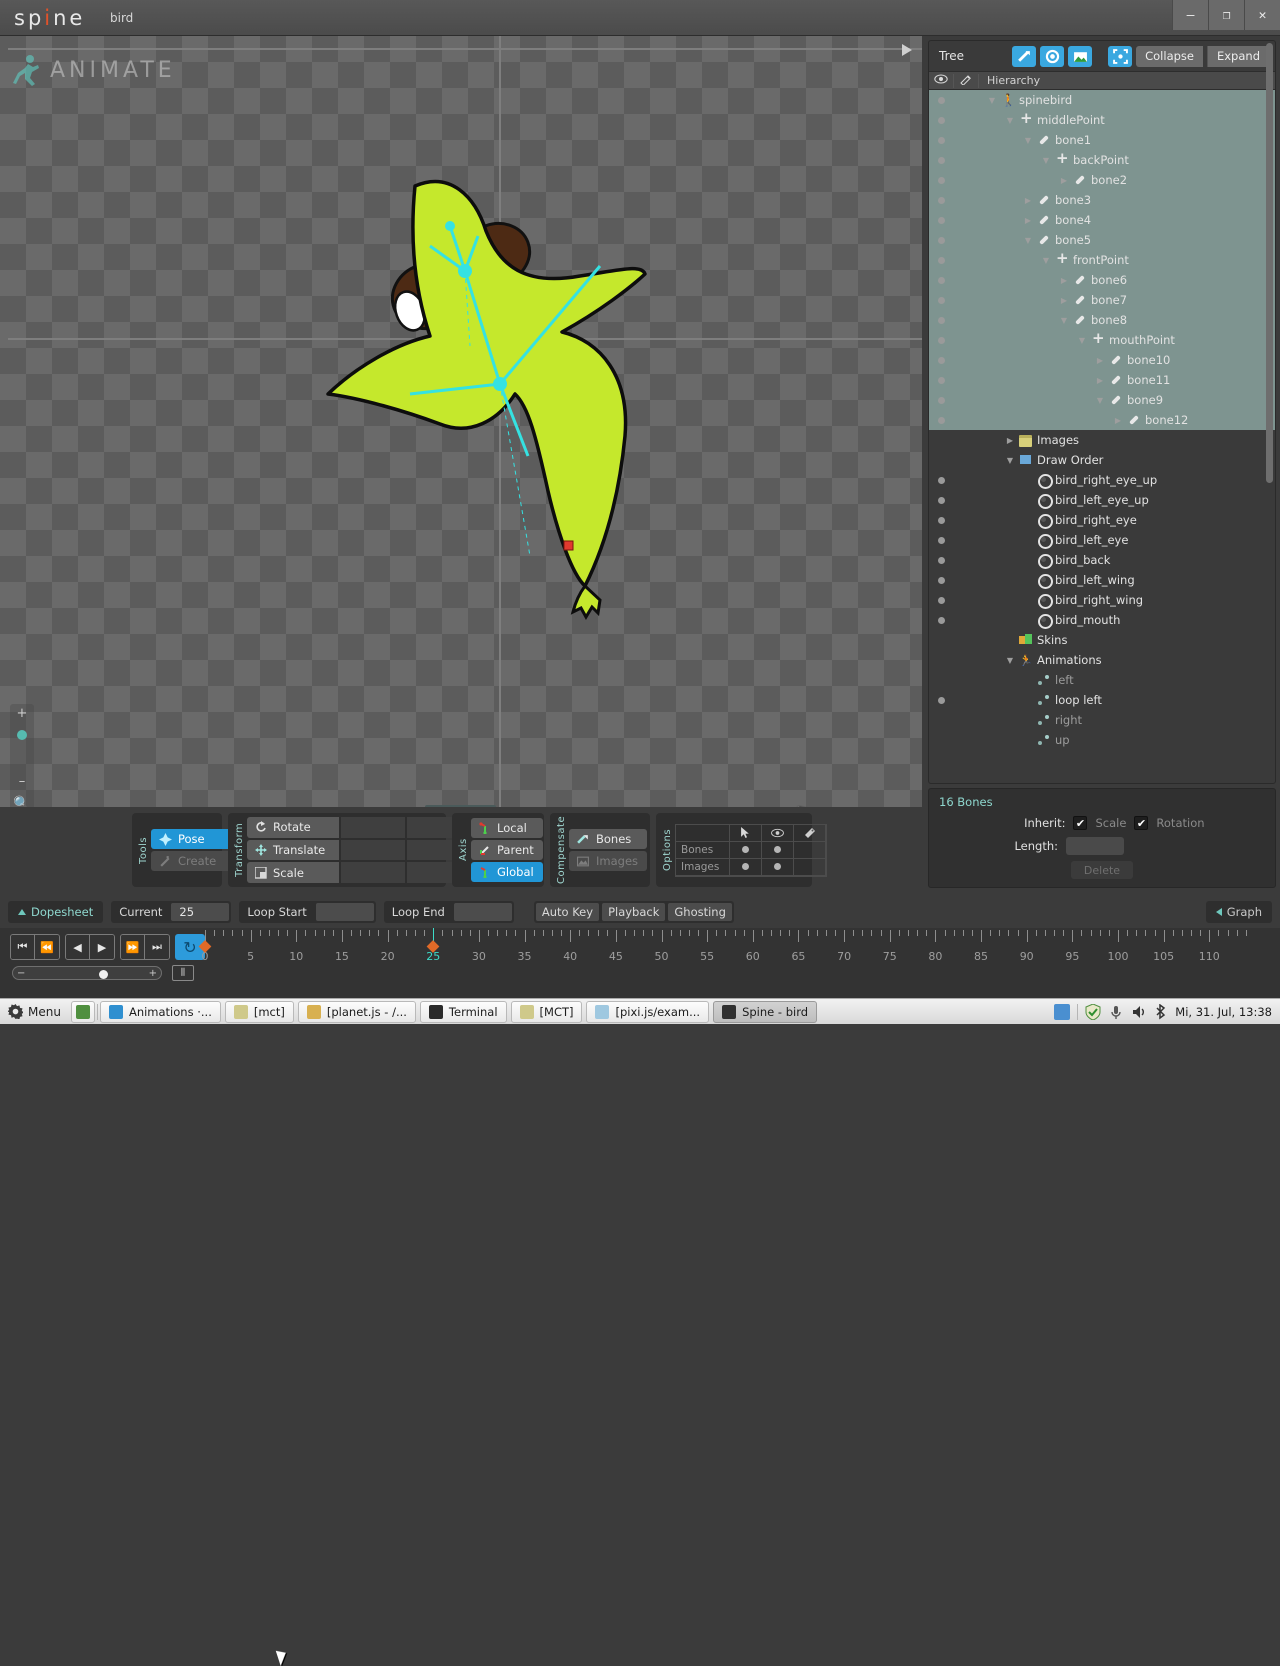 Image resolution: width=1280 pixels, height=1666 pixels. I want to click on tree-row: ▼ frontPoint, so click(1102, 259).